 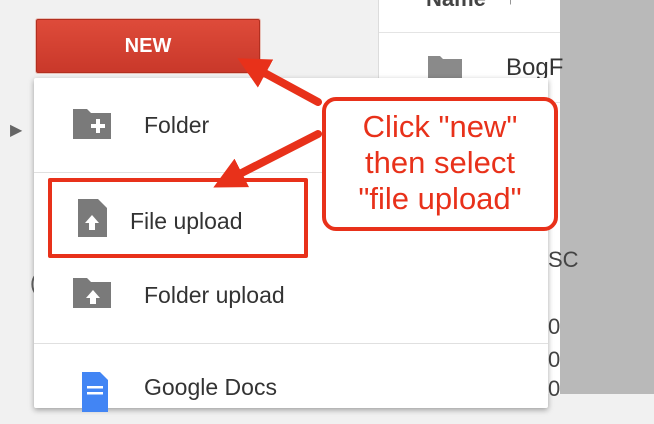 What do you see at coordinates (267, 159) in the screenshot?
I see `arrow-to-file-upload` at bounding box center [267, 159].